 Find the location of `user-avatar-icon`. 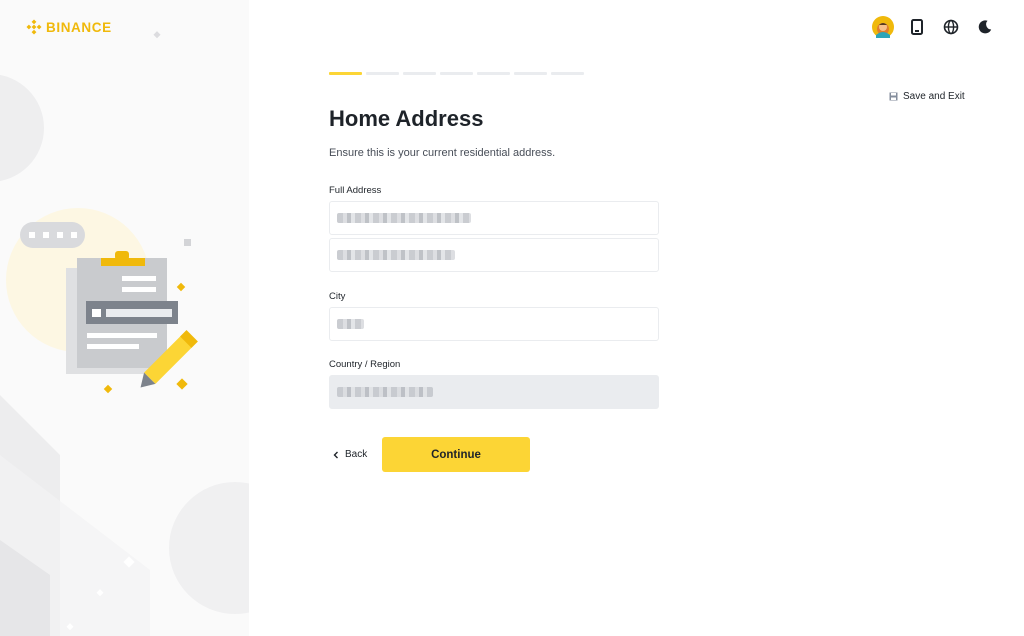

user-avatar-icon is located at coordinates (883, 27).